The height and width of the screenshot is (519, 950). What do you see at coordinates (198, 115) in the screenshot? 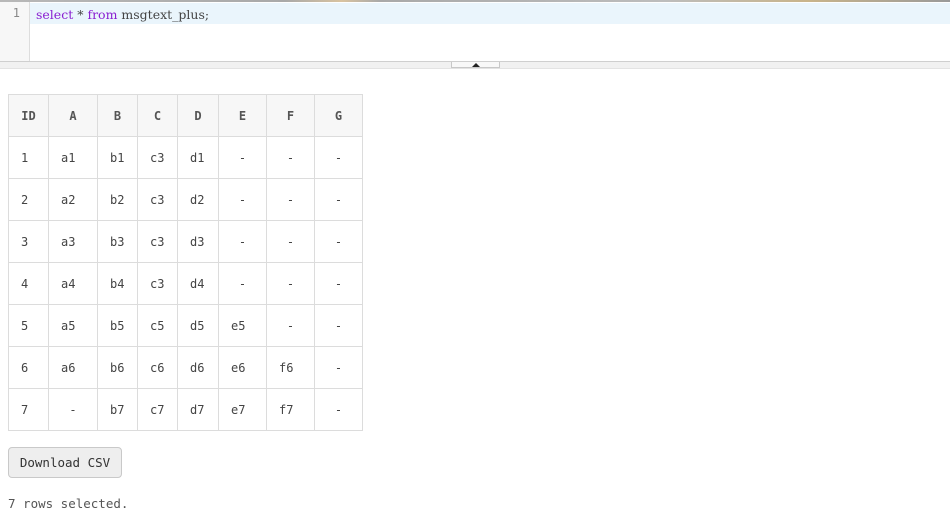
I see `column-header-d: D` at bounding box center [198, 115].